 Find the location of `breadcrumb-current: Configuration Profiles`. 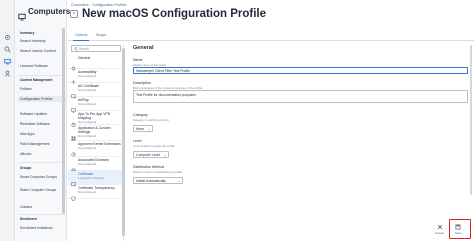

breadcrumb-current: Configuration Profiles is located at coordinates (109, 5).